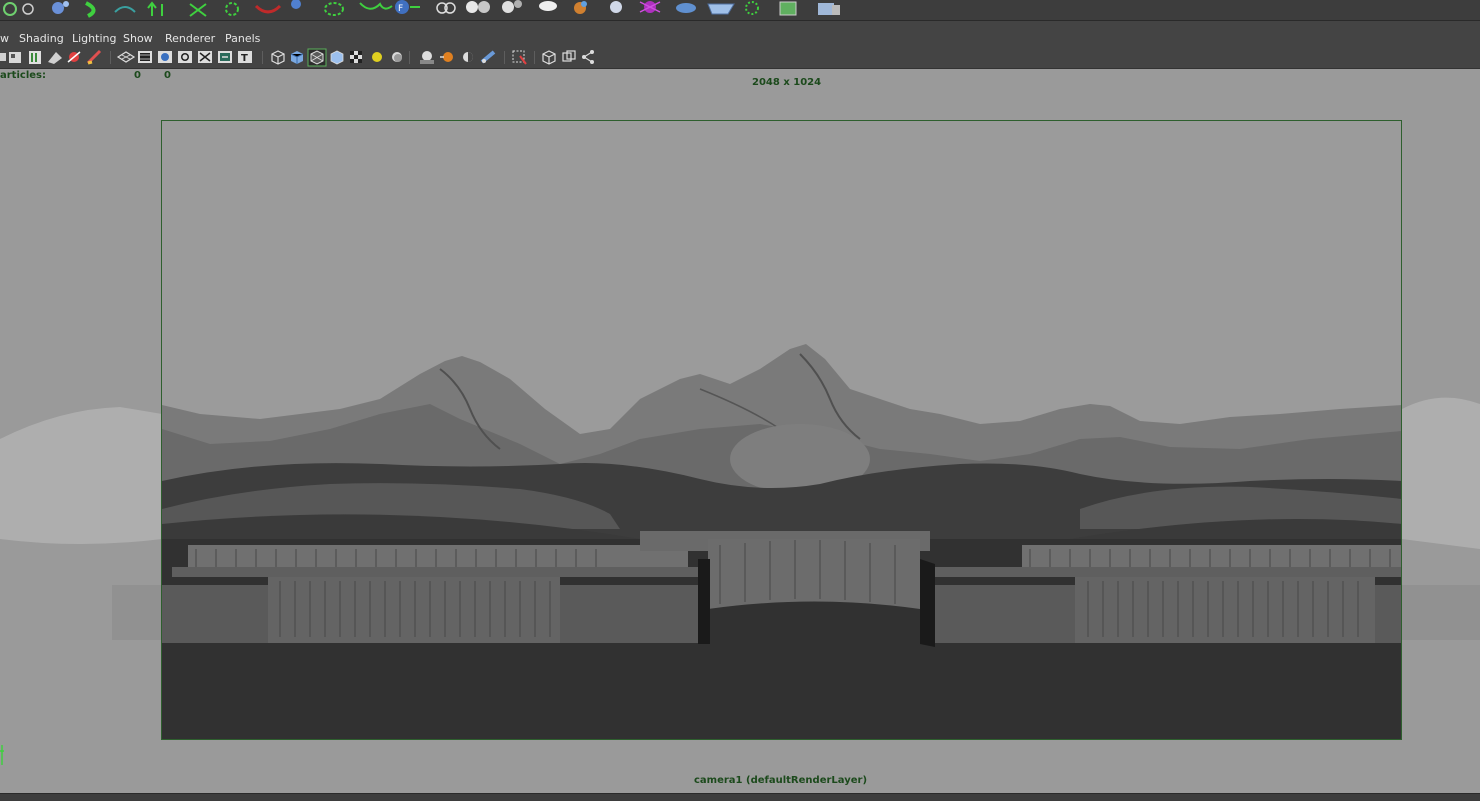 The width and height of the screenshot is (1480, 801). I want to click on lightning-icon, so click(616, 7).